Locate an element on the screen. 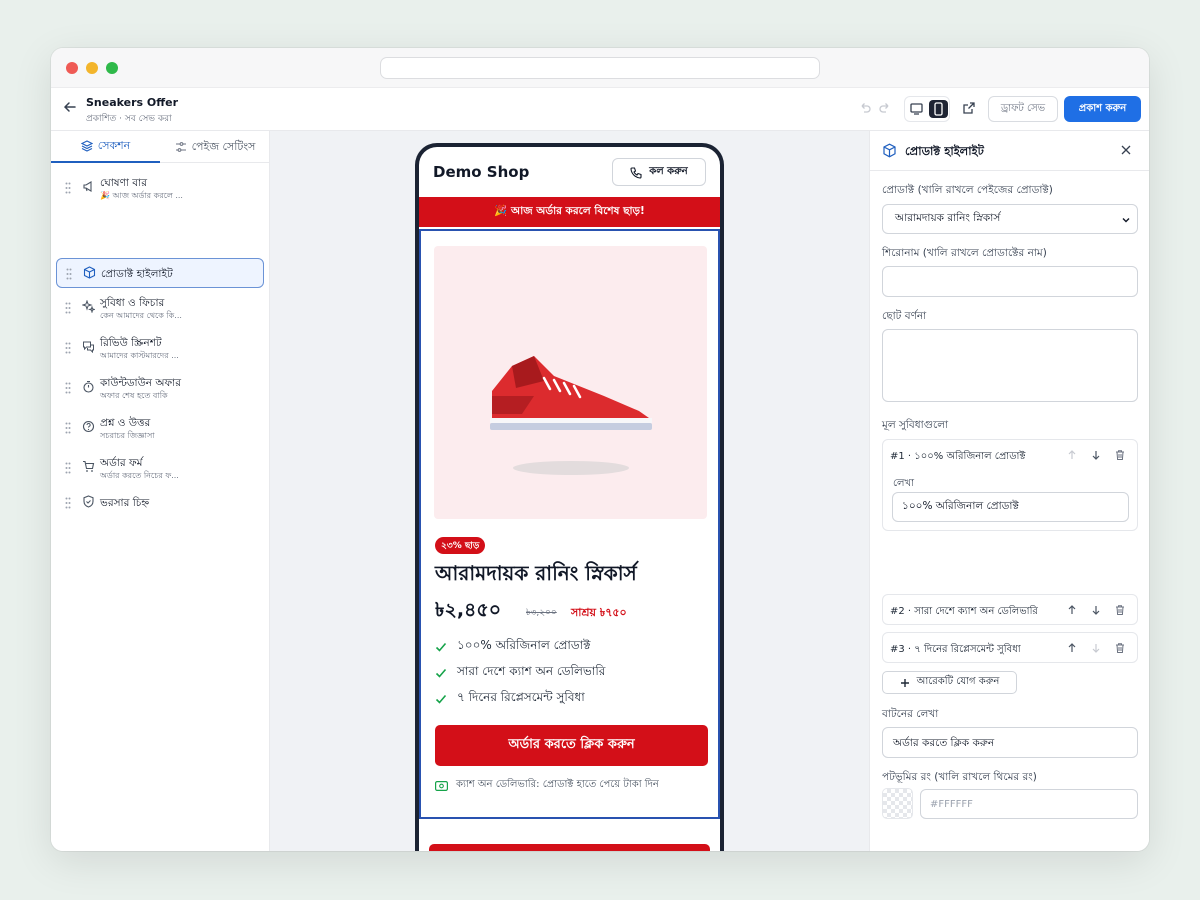  feature-card: #2 · সারা দেশে ক্যাশ অন ডেলিভারি is located at coordinates (1010, 609).